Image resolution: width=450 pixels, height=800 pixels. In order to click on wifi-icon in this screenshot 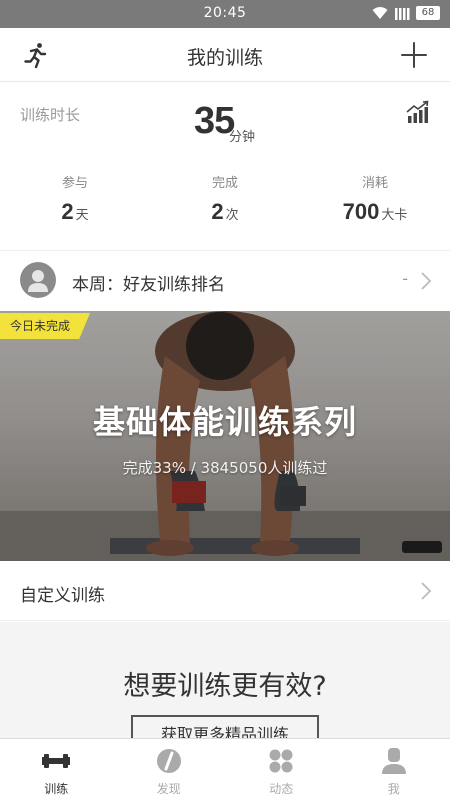, I will do `click(380, 13)`.